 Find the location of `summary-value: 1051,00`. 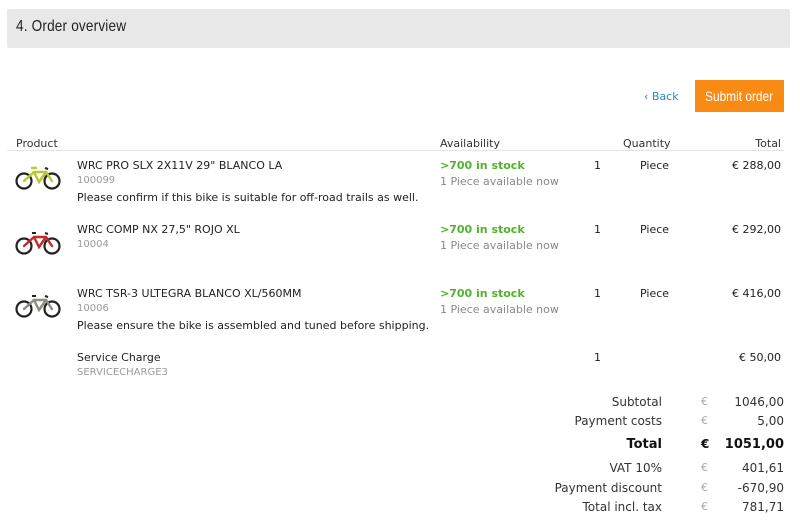

summary-value: 1051,00 is located at coordinates (754, 444).